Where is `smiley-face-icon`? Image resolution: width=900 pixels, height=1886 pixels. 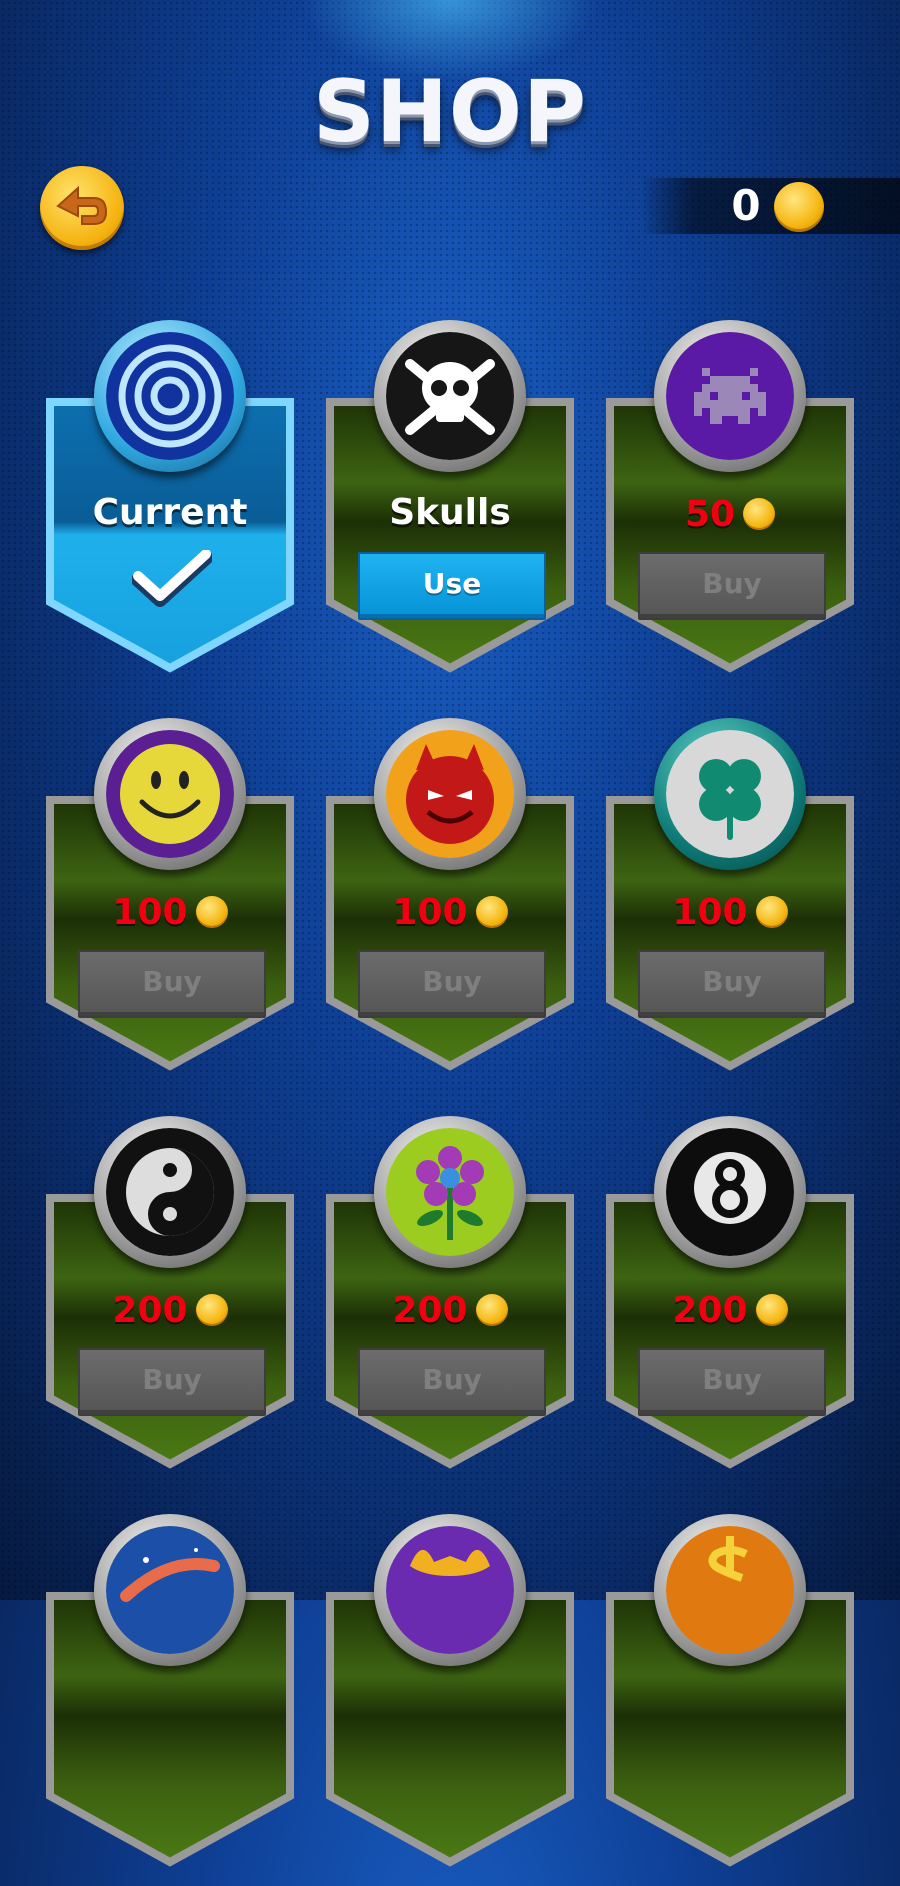
smiley-face-icon is located at coordinates (170, 794).